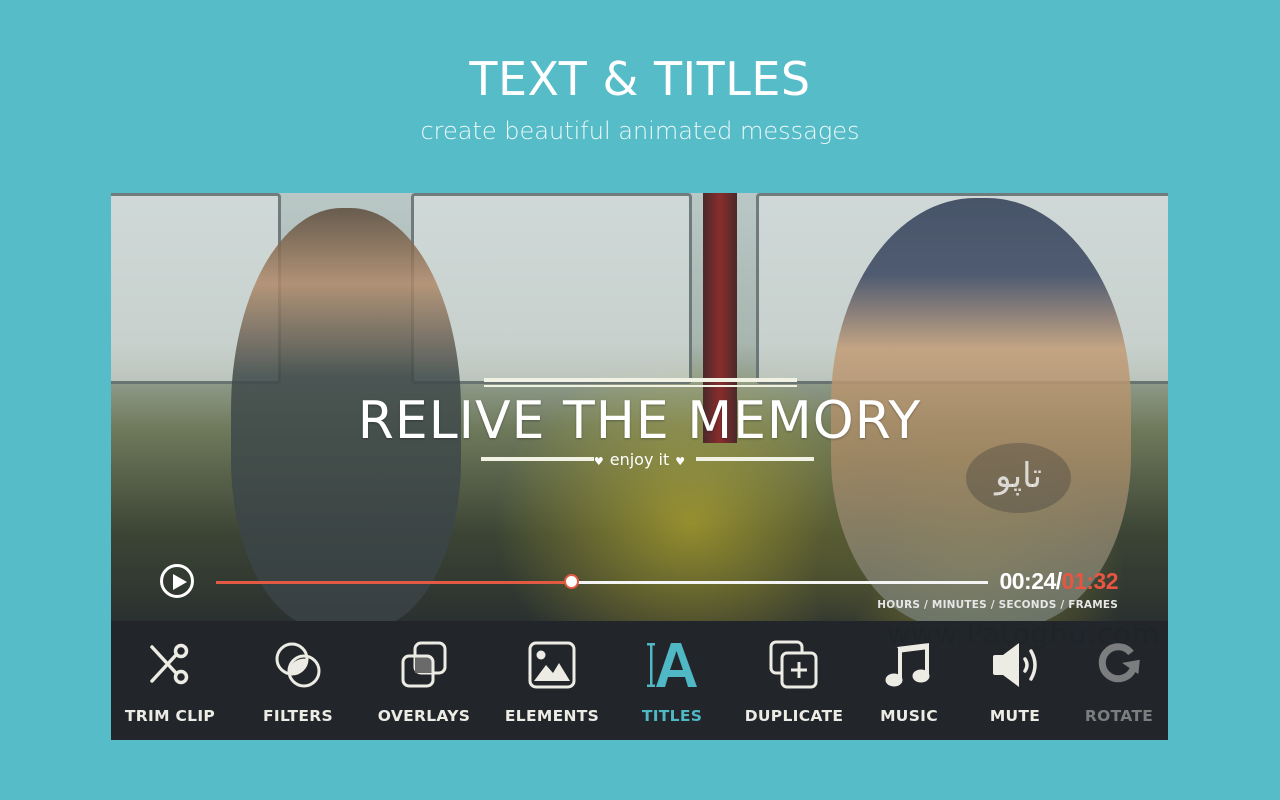 This screenshot has height=800, width=1280. What do you see at coordinates (572, 581) in the screenshot?
I see `seek-handle` at bounding box center [572, 581].